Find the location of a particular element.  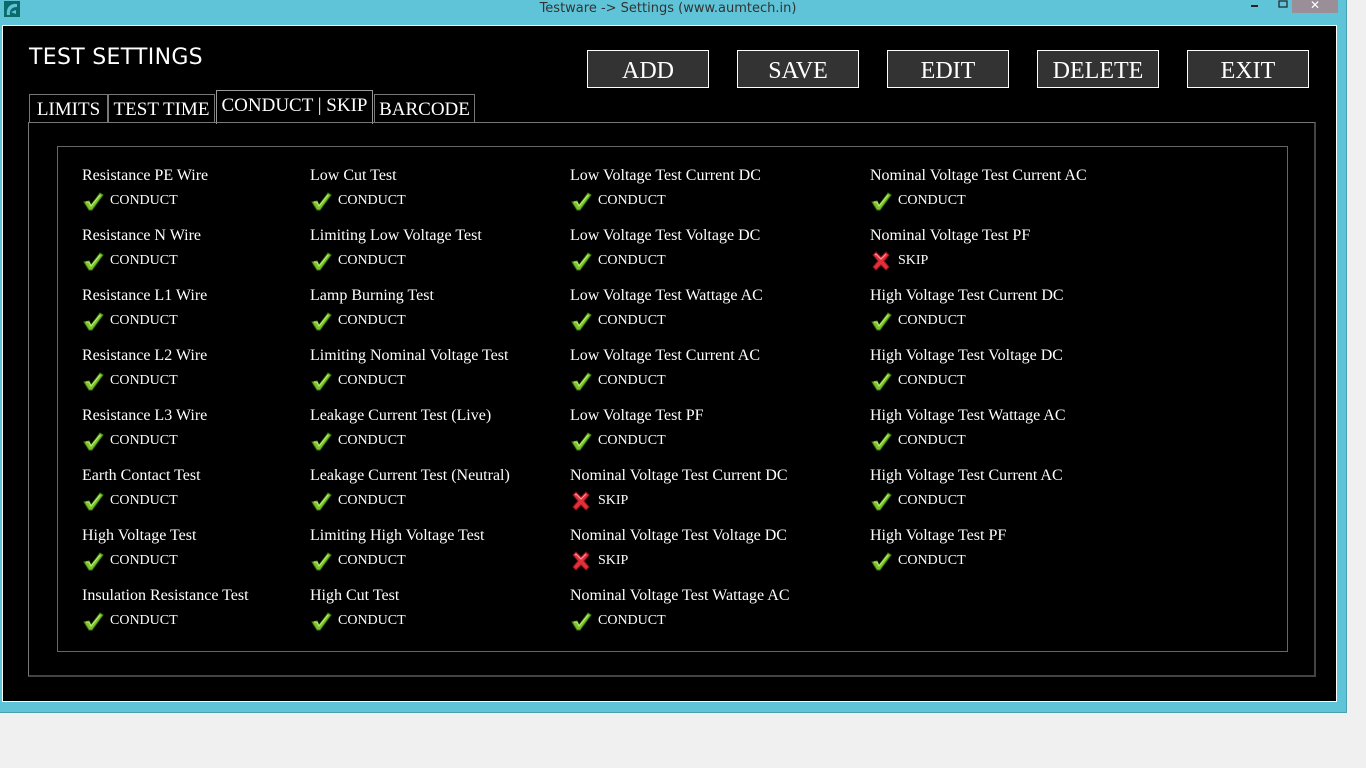

test-item: Low Cut Test CONDUCT is located at coordinates (358, 188).